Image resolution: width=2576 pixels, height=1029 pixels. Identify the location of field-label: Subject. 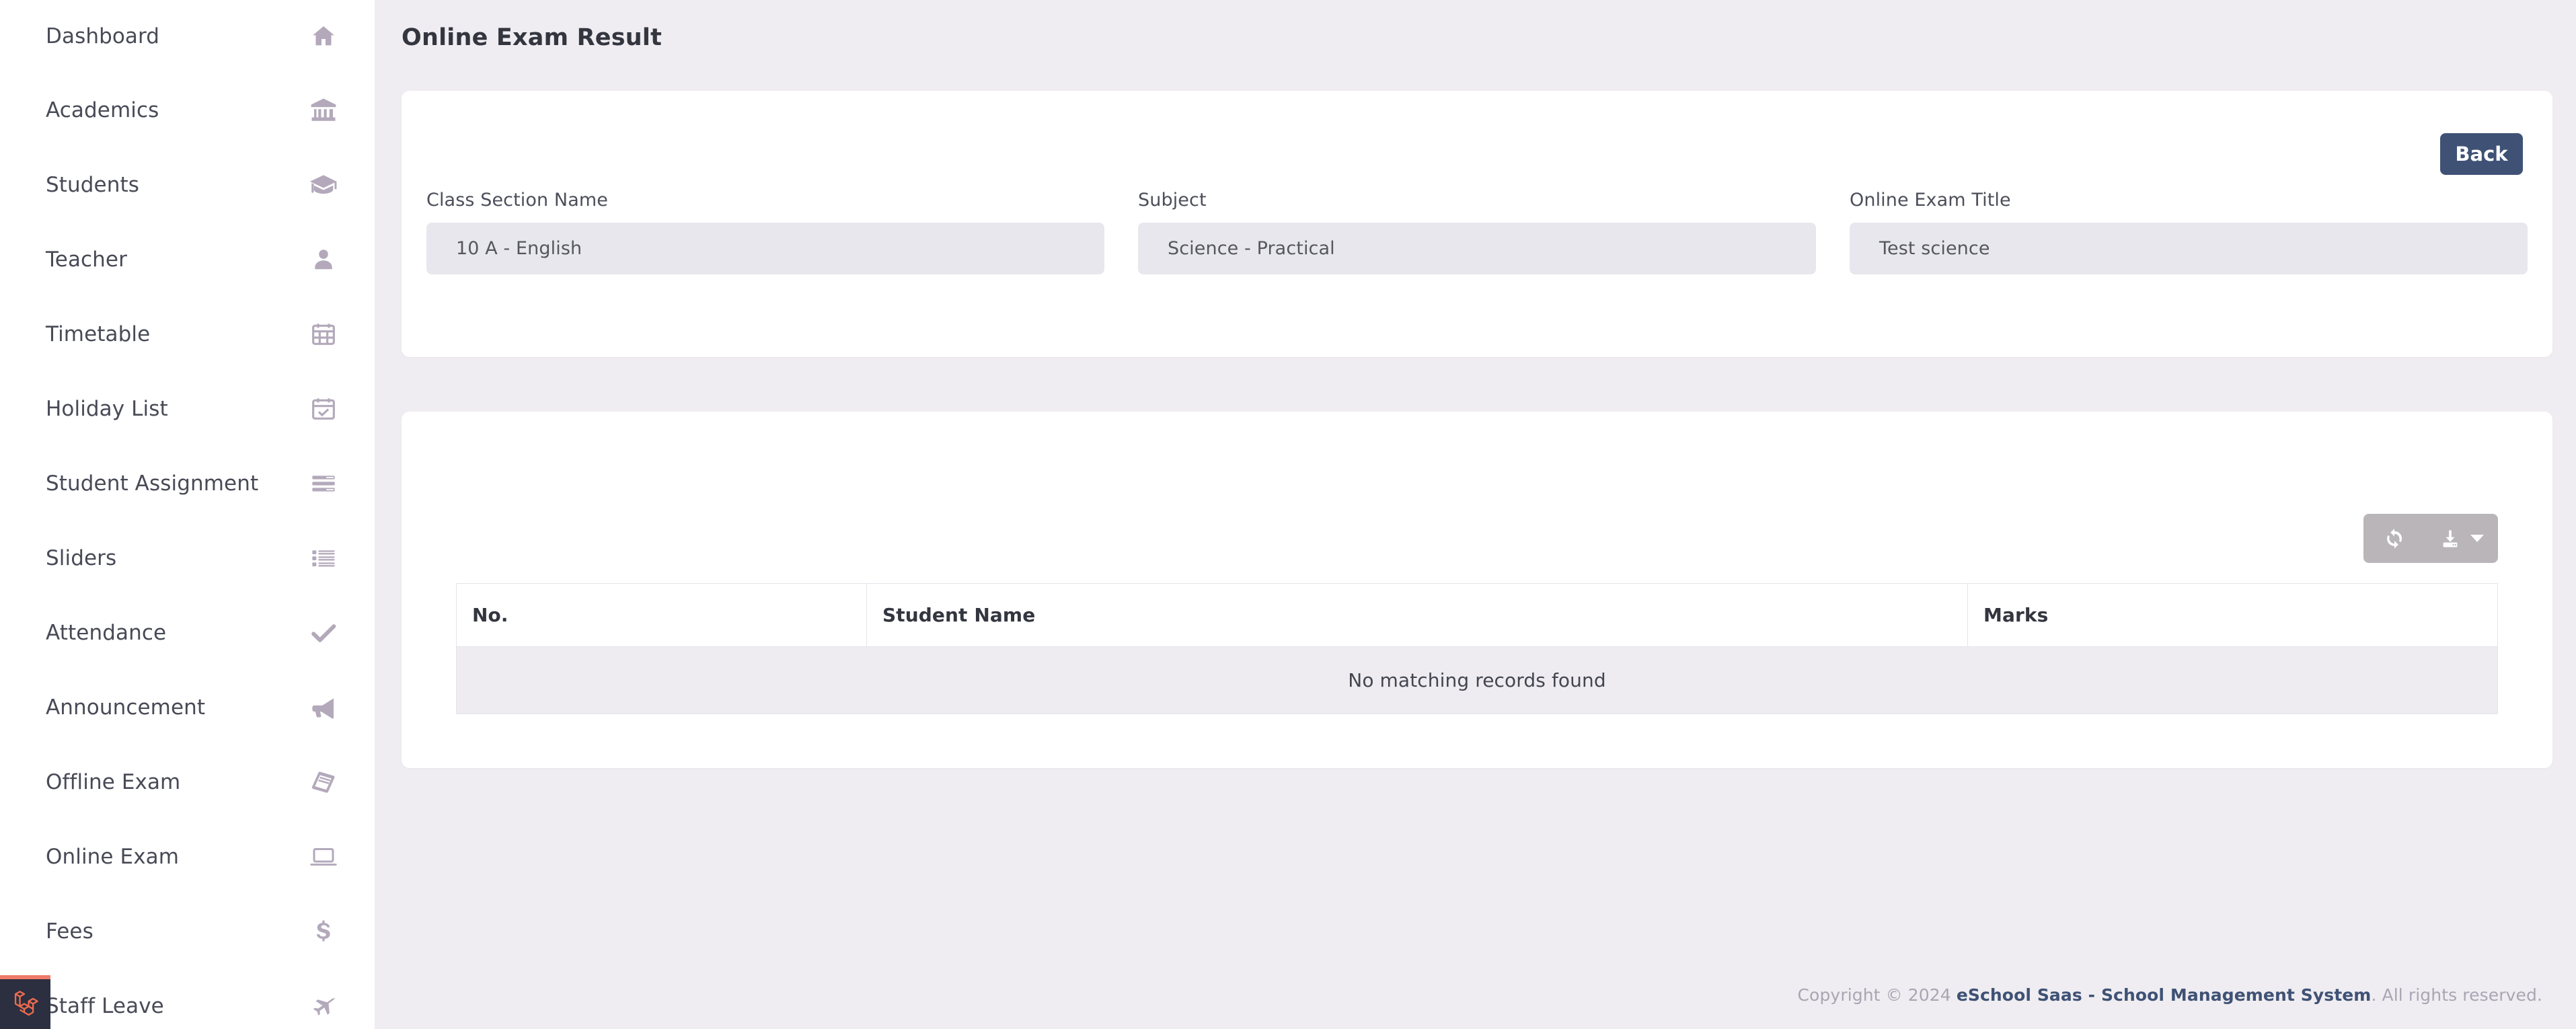
(1172, 200).